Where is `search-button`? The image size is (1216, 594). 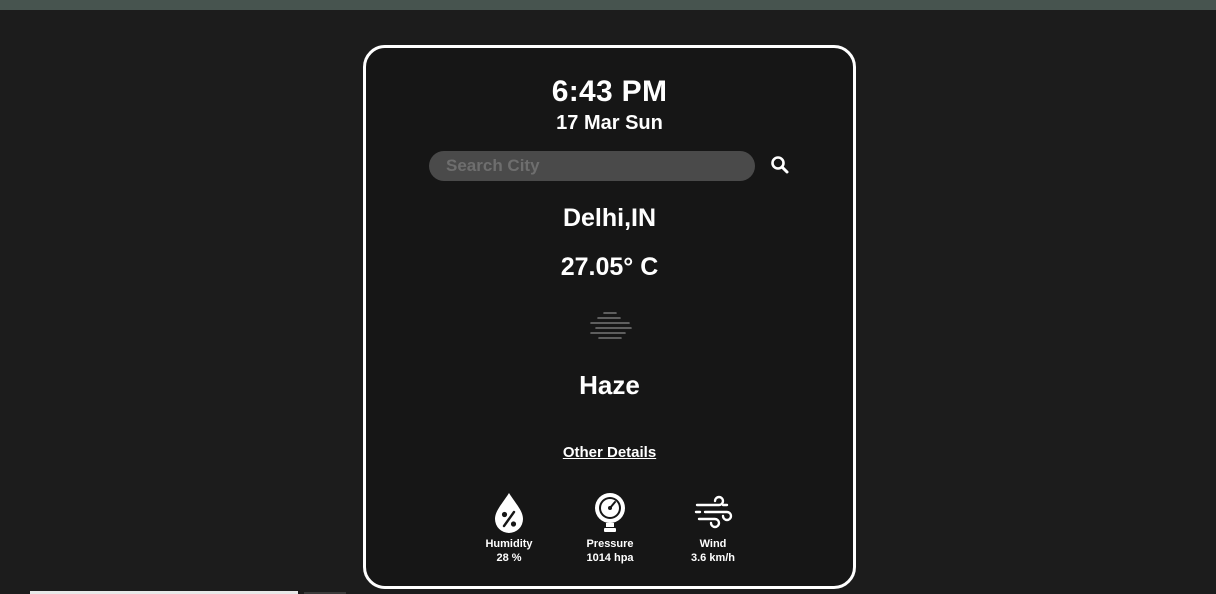 search-button is located at coordinates (780, 165).